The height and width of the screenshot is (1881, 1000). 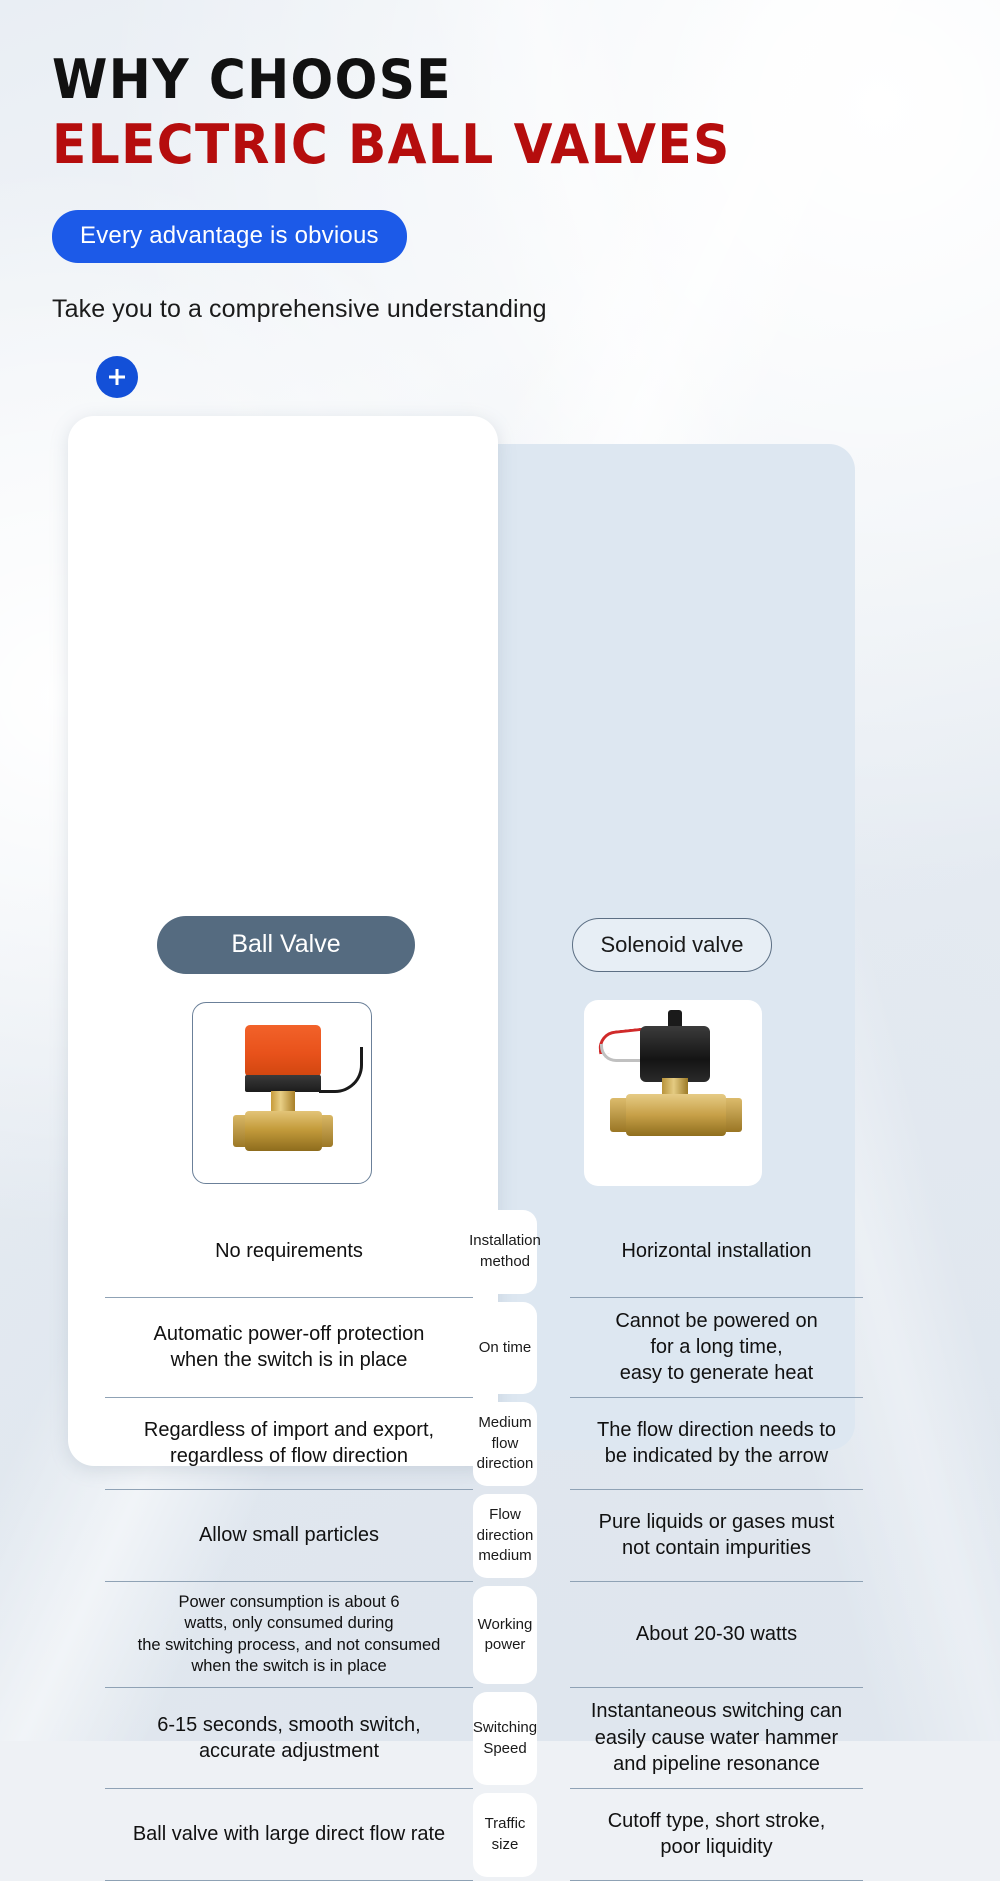 I want to click on ball-valve-header-label: Ball Valve, so click(x=286, y=944).